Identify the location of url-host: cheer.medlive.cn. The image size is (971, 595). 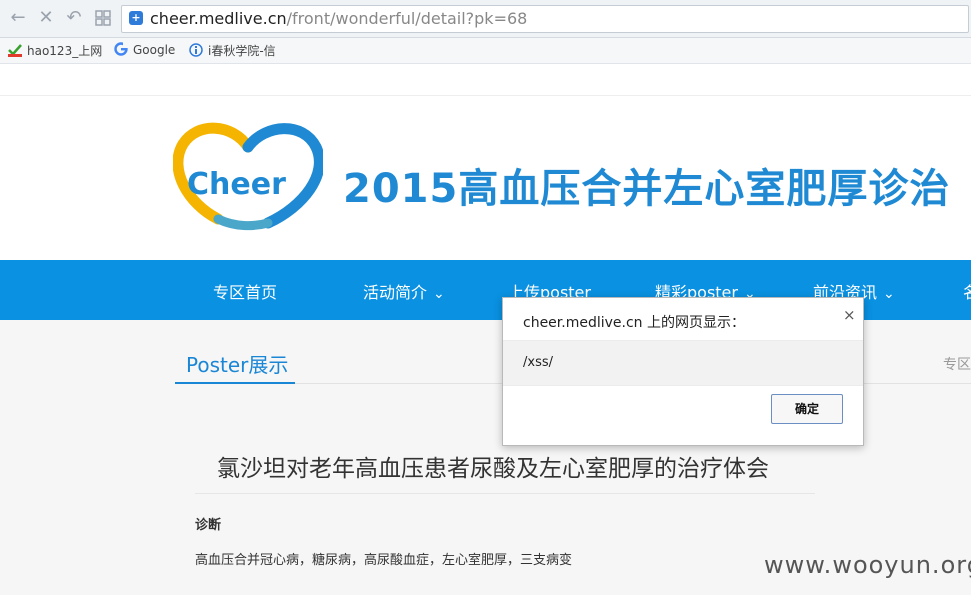
(218, 18).